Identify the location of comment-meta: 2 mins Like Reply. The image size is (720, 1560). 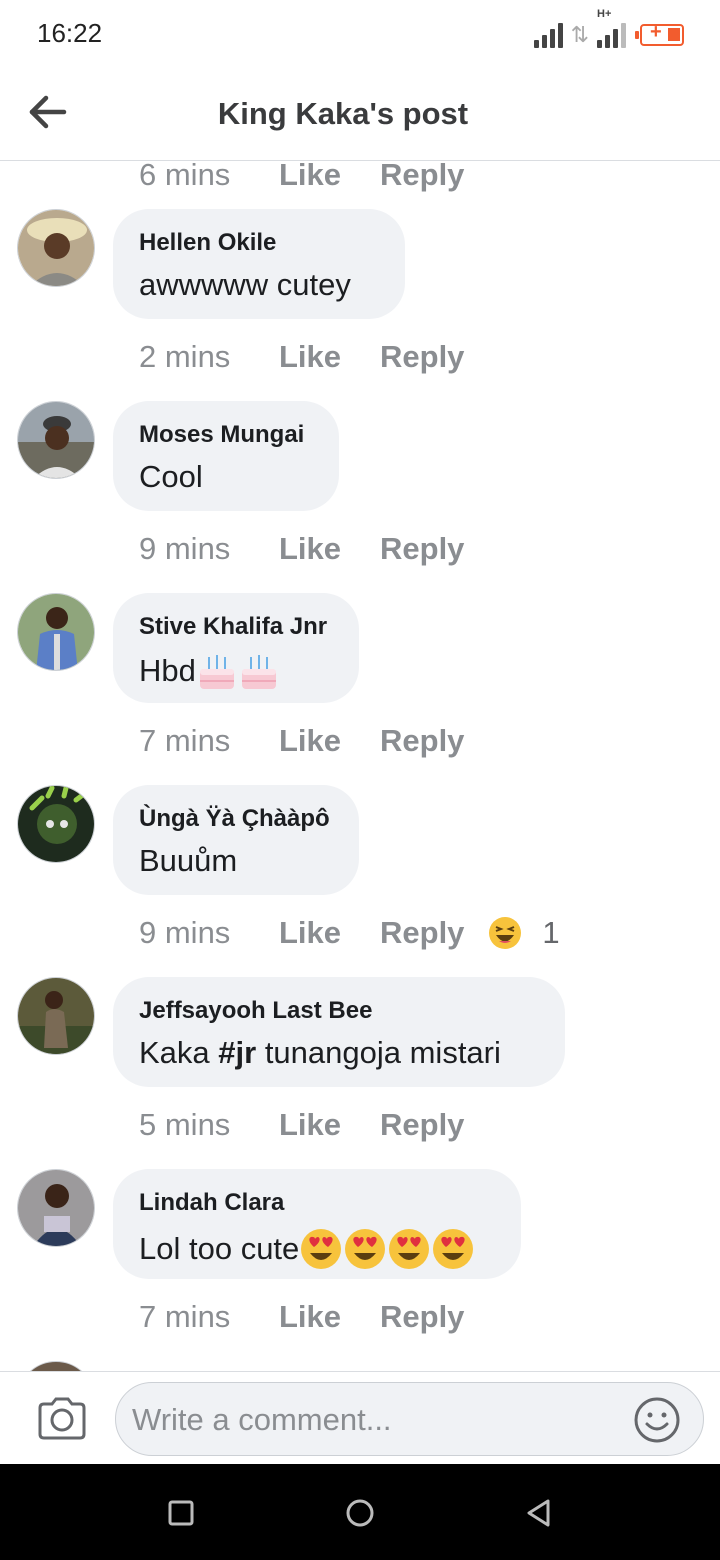
(301, 357).